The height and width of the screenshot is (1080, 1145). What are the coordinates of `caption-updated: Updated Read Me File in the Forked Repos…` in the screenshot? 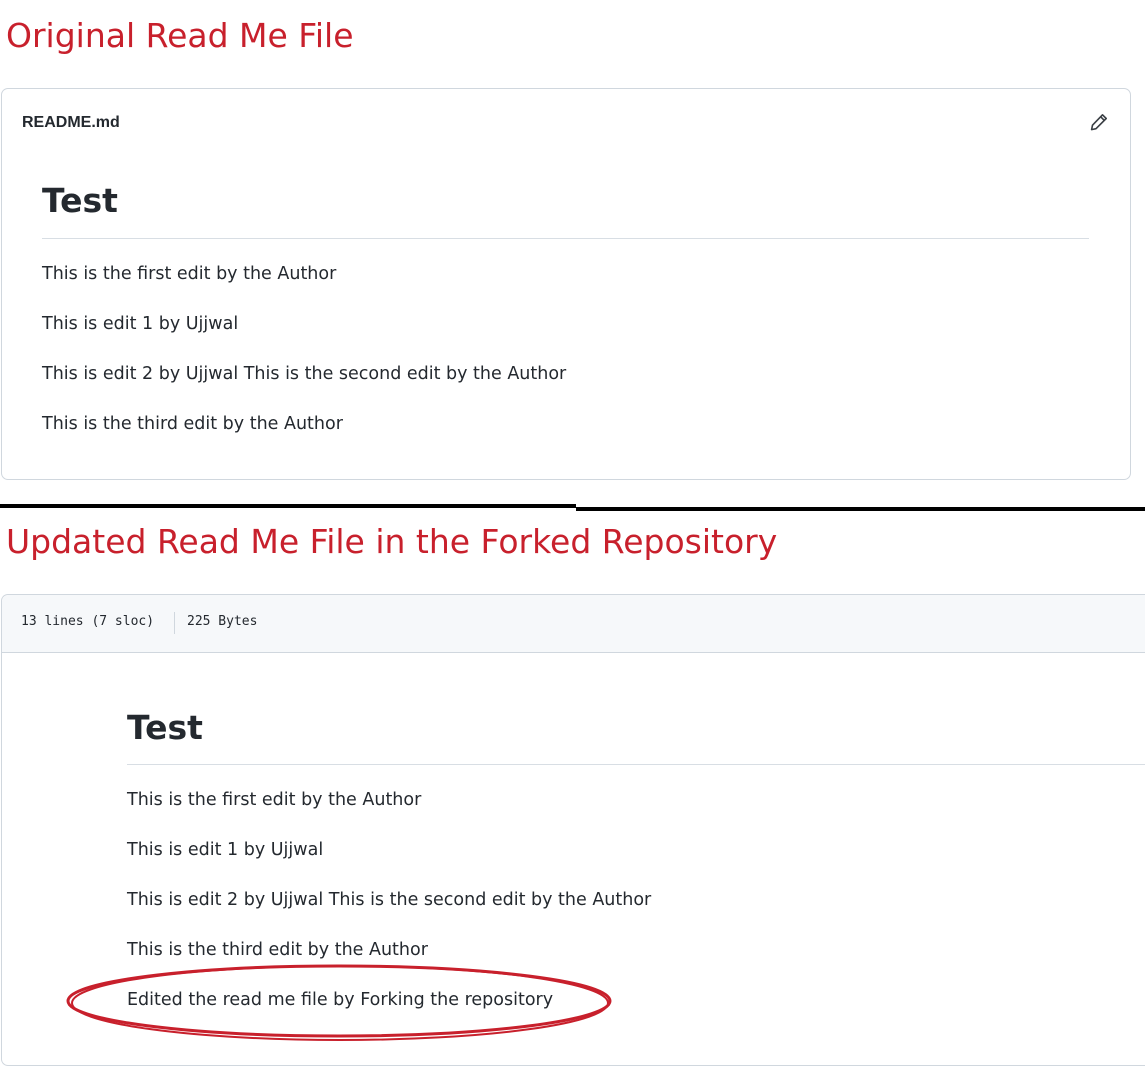 It's located at (392, 541).